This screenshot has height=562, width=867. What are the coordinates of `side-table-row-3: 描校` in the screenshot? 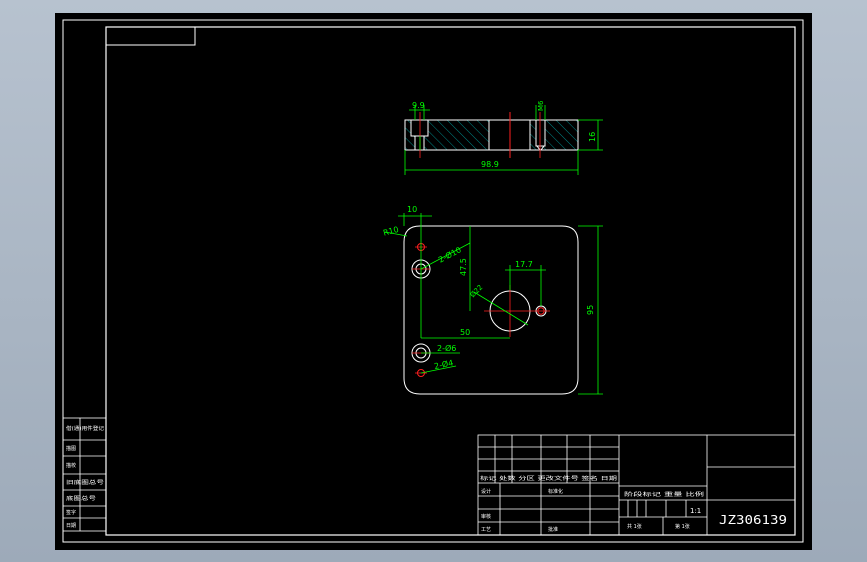 It's located at (71, 465).